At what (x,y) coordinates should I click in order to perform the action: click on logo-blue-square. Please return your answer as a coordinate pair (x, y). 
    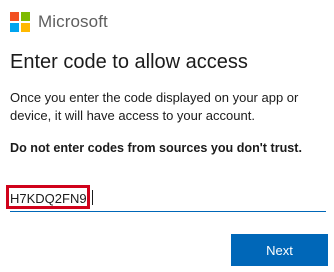
    Looking at the image, I should click on (14, 27).